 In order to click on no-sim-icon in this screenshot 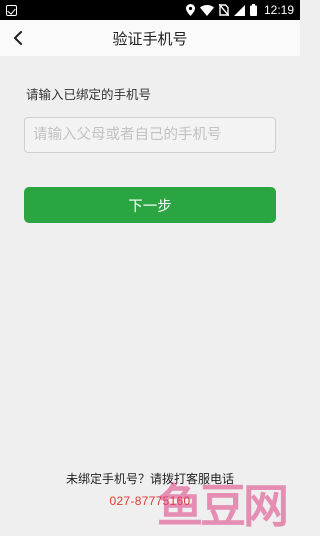, I will do `click(223, 10)`.